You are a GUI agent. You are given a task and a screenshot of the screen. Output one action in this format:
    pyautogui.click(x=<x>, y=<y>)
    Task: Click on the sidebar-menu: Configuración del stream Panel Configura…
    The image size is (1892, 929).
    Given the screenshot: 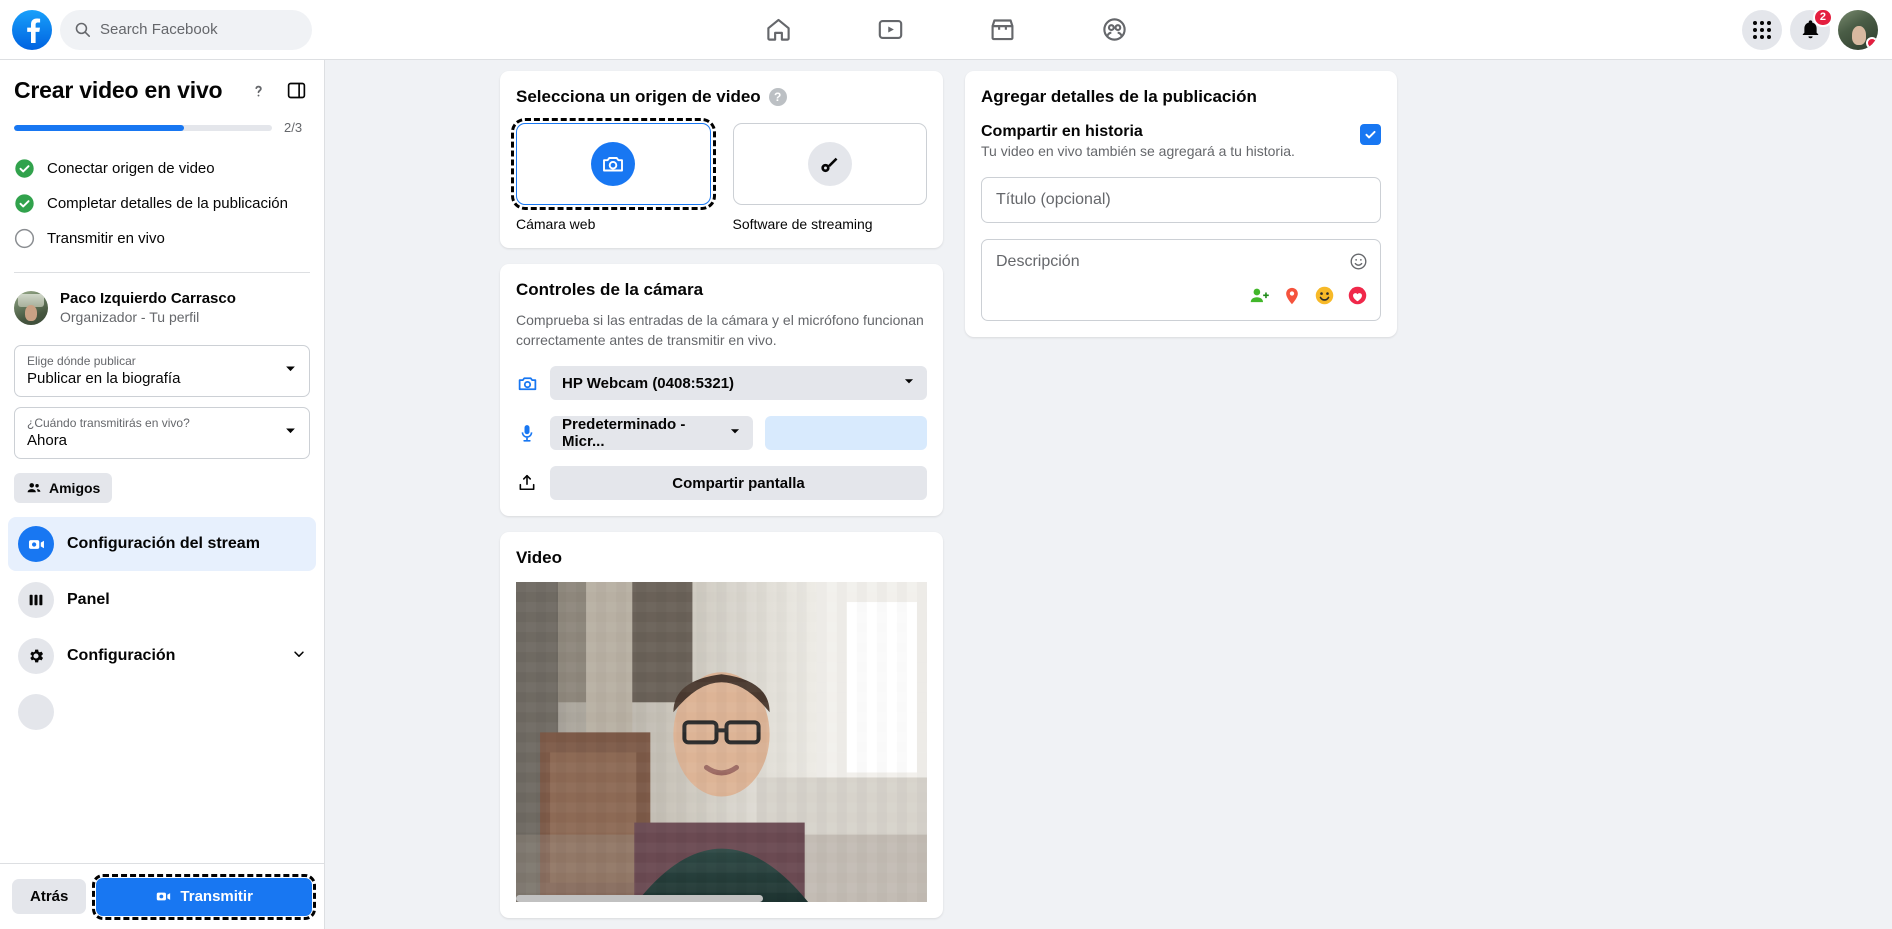 What is the action you would take?
    pyautogui.click(x=162, y=621)
    